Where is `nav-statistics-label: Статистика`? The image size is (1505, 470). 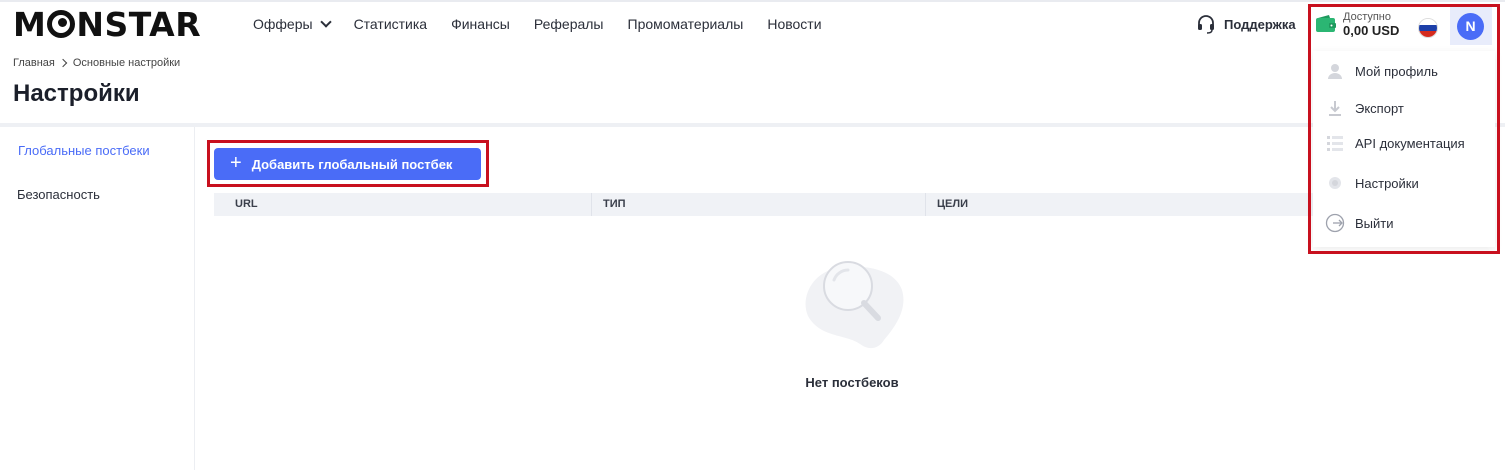
nav-statistics-label: Статистика is located at coordinates (390, 24).